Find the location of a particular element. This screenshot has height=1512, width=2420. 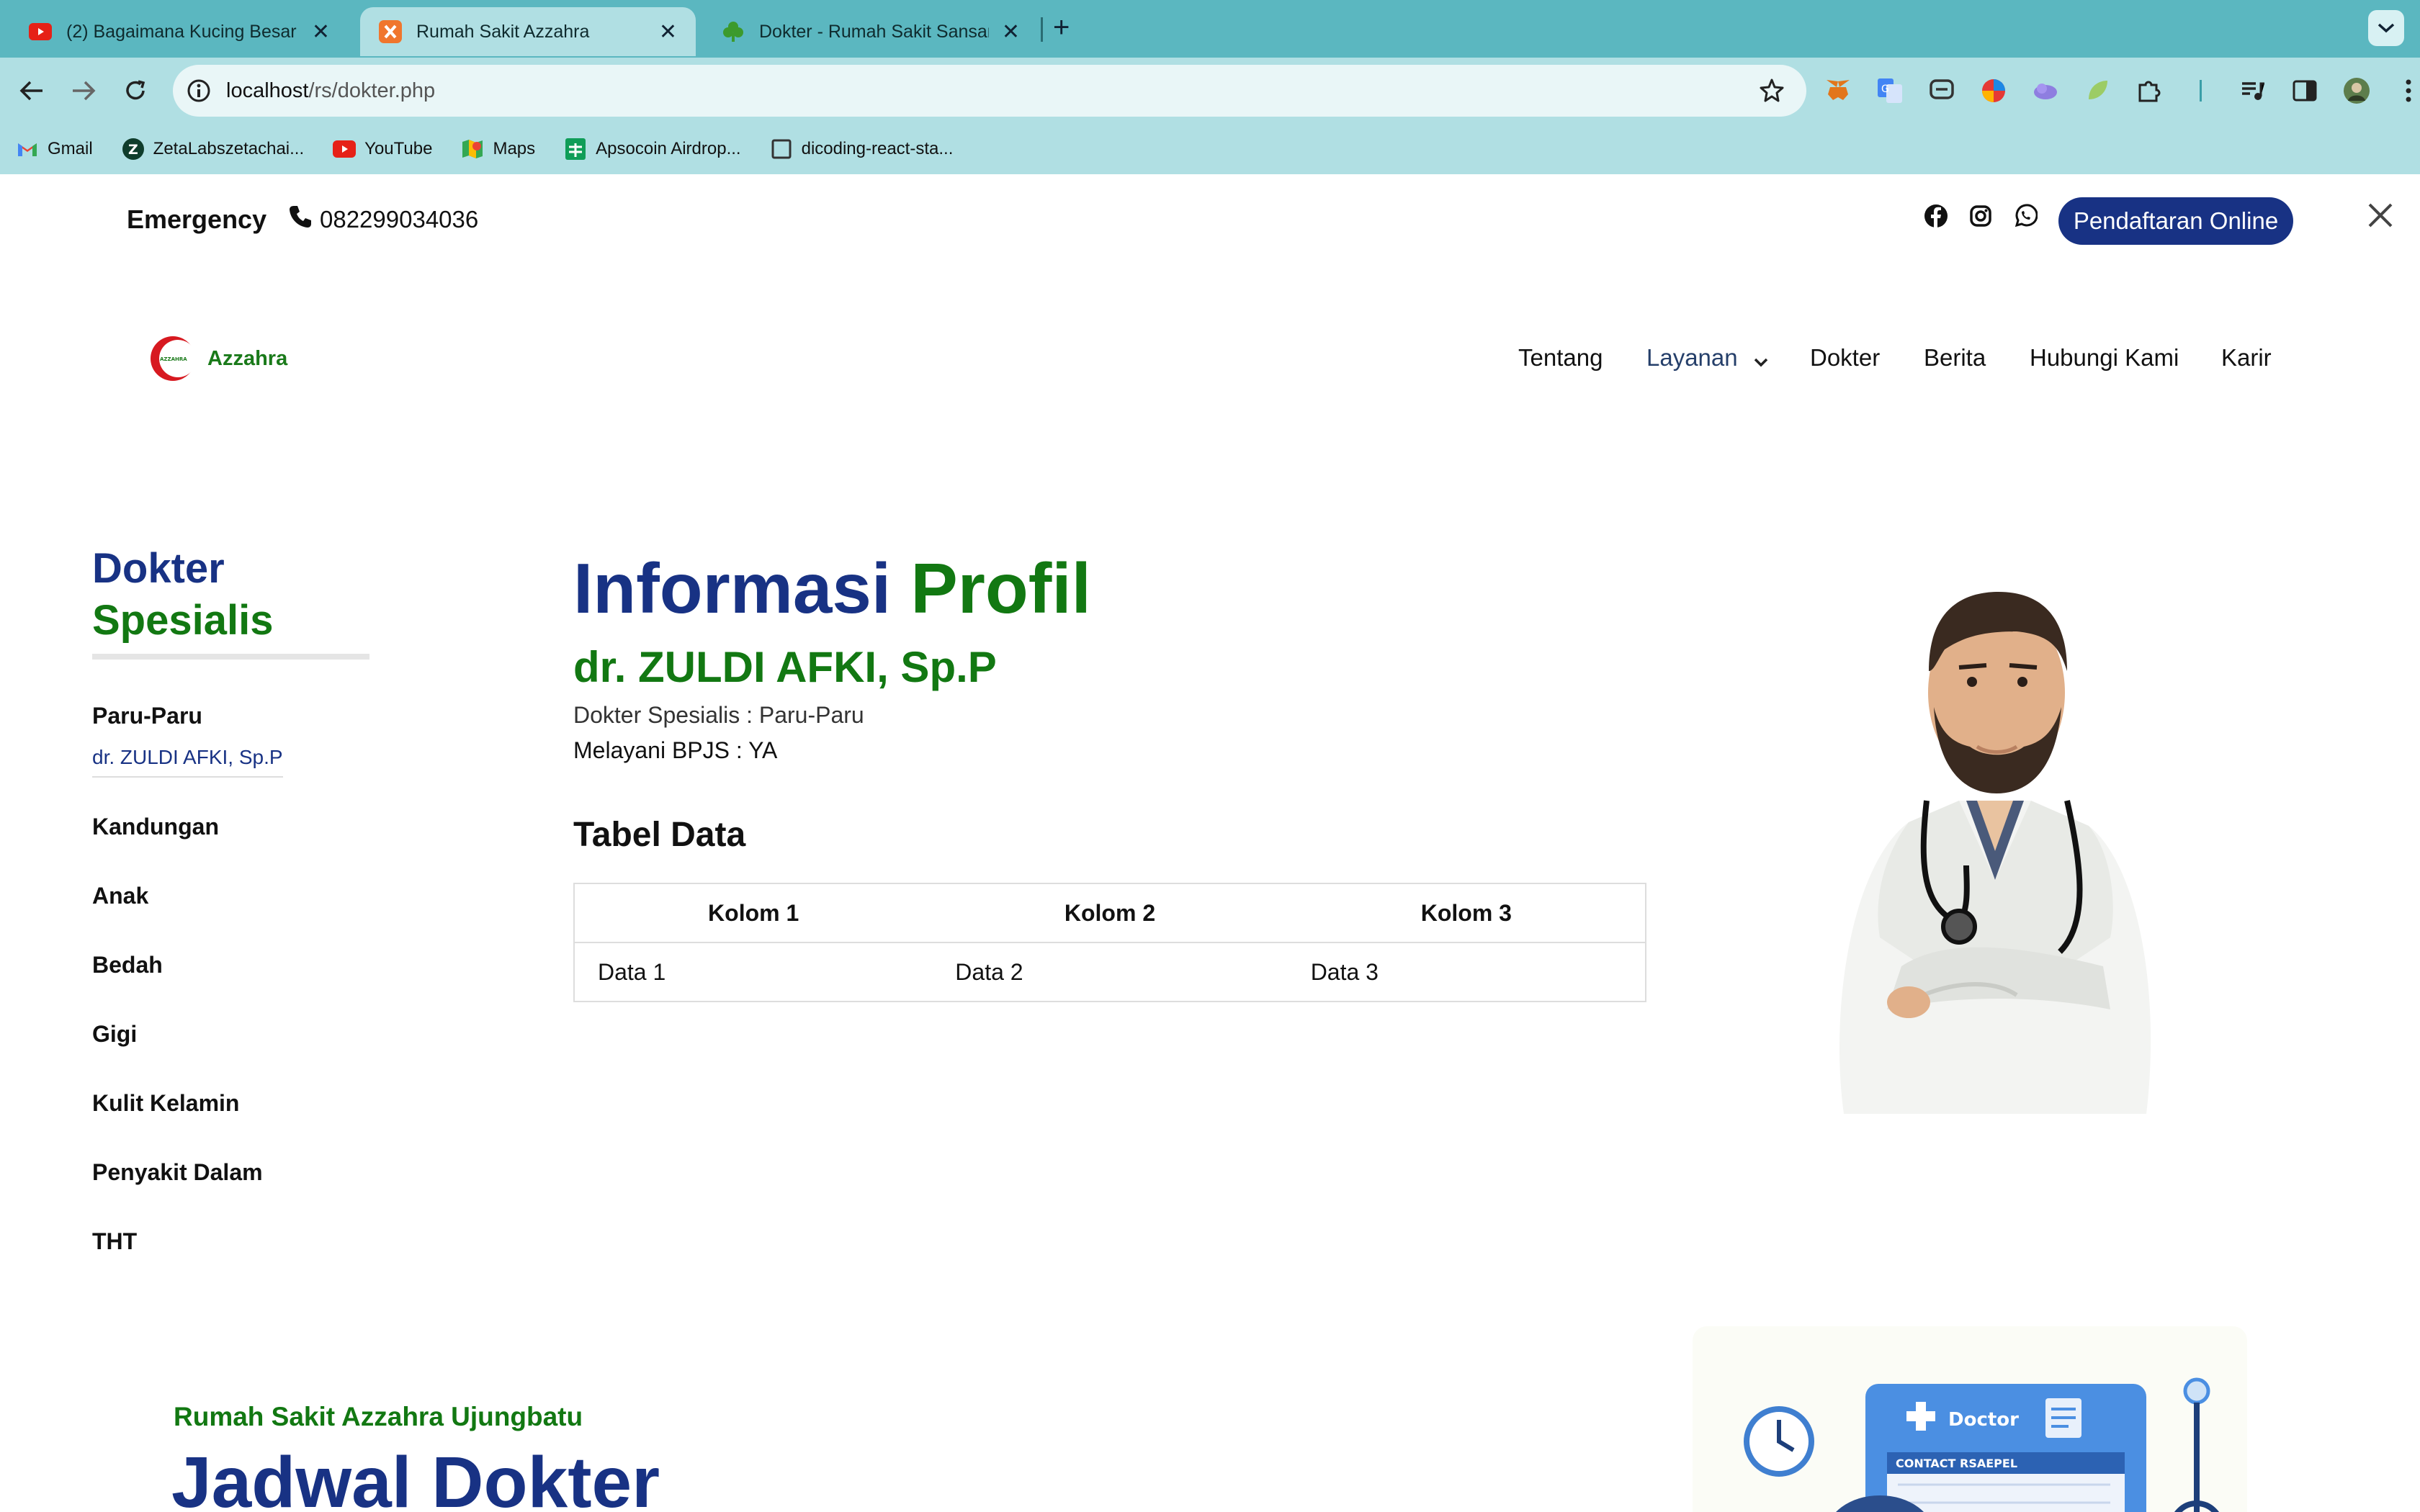

nav-layanan-label: Layanan is located at coordinates (1692, 357).